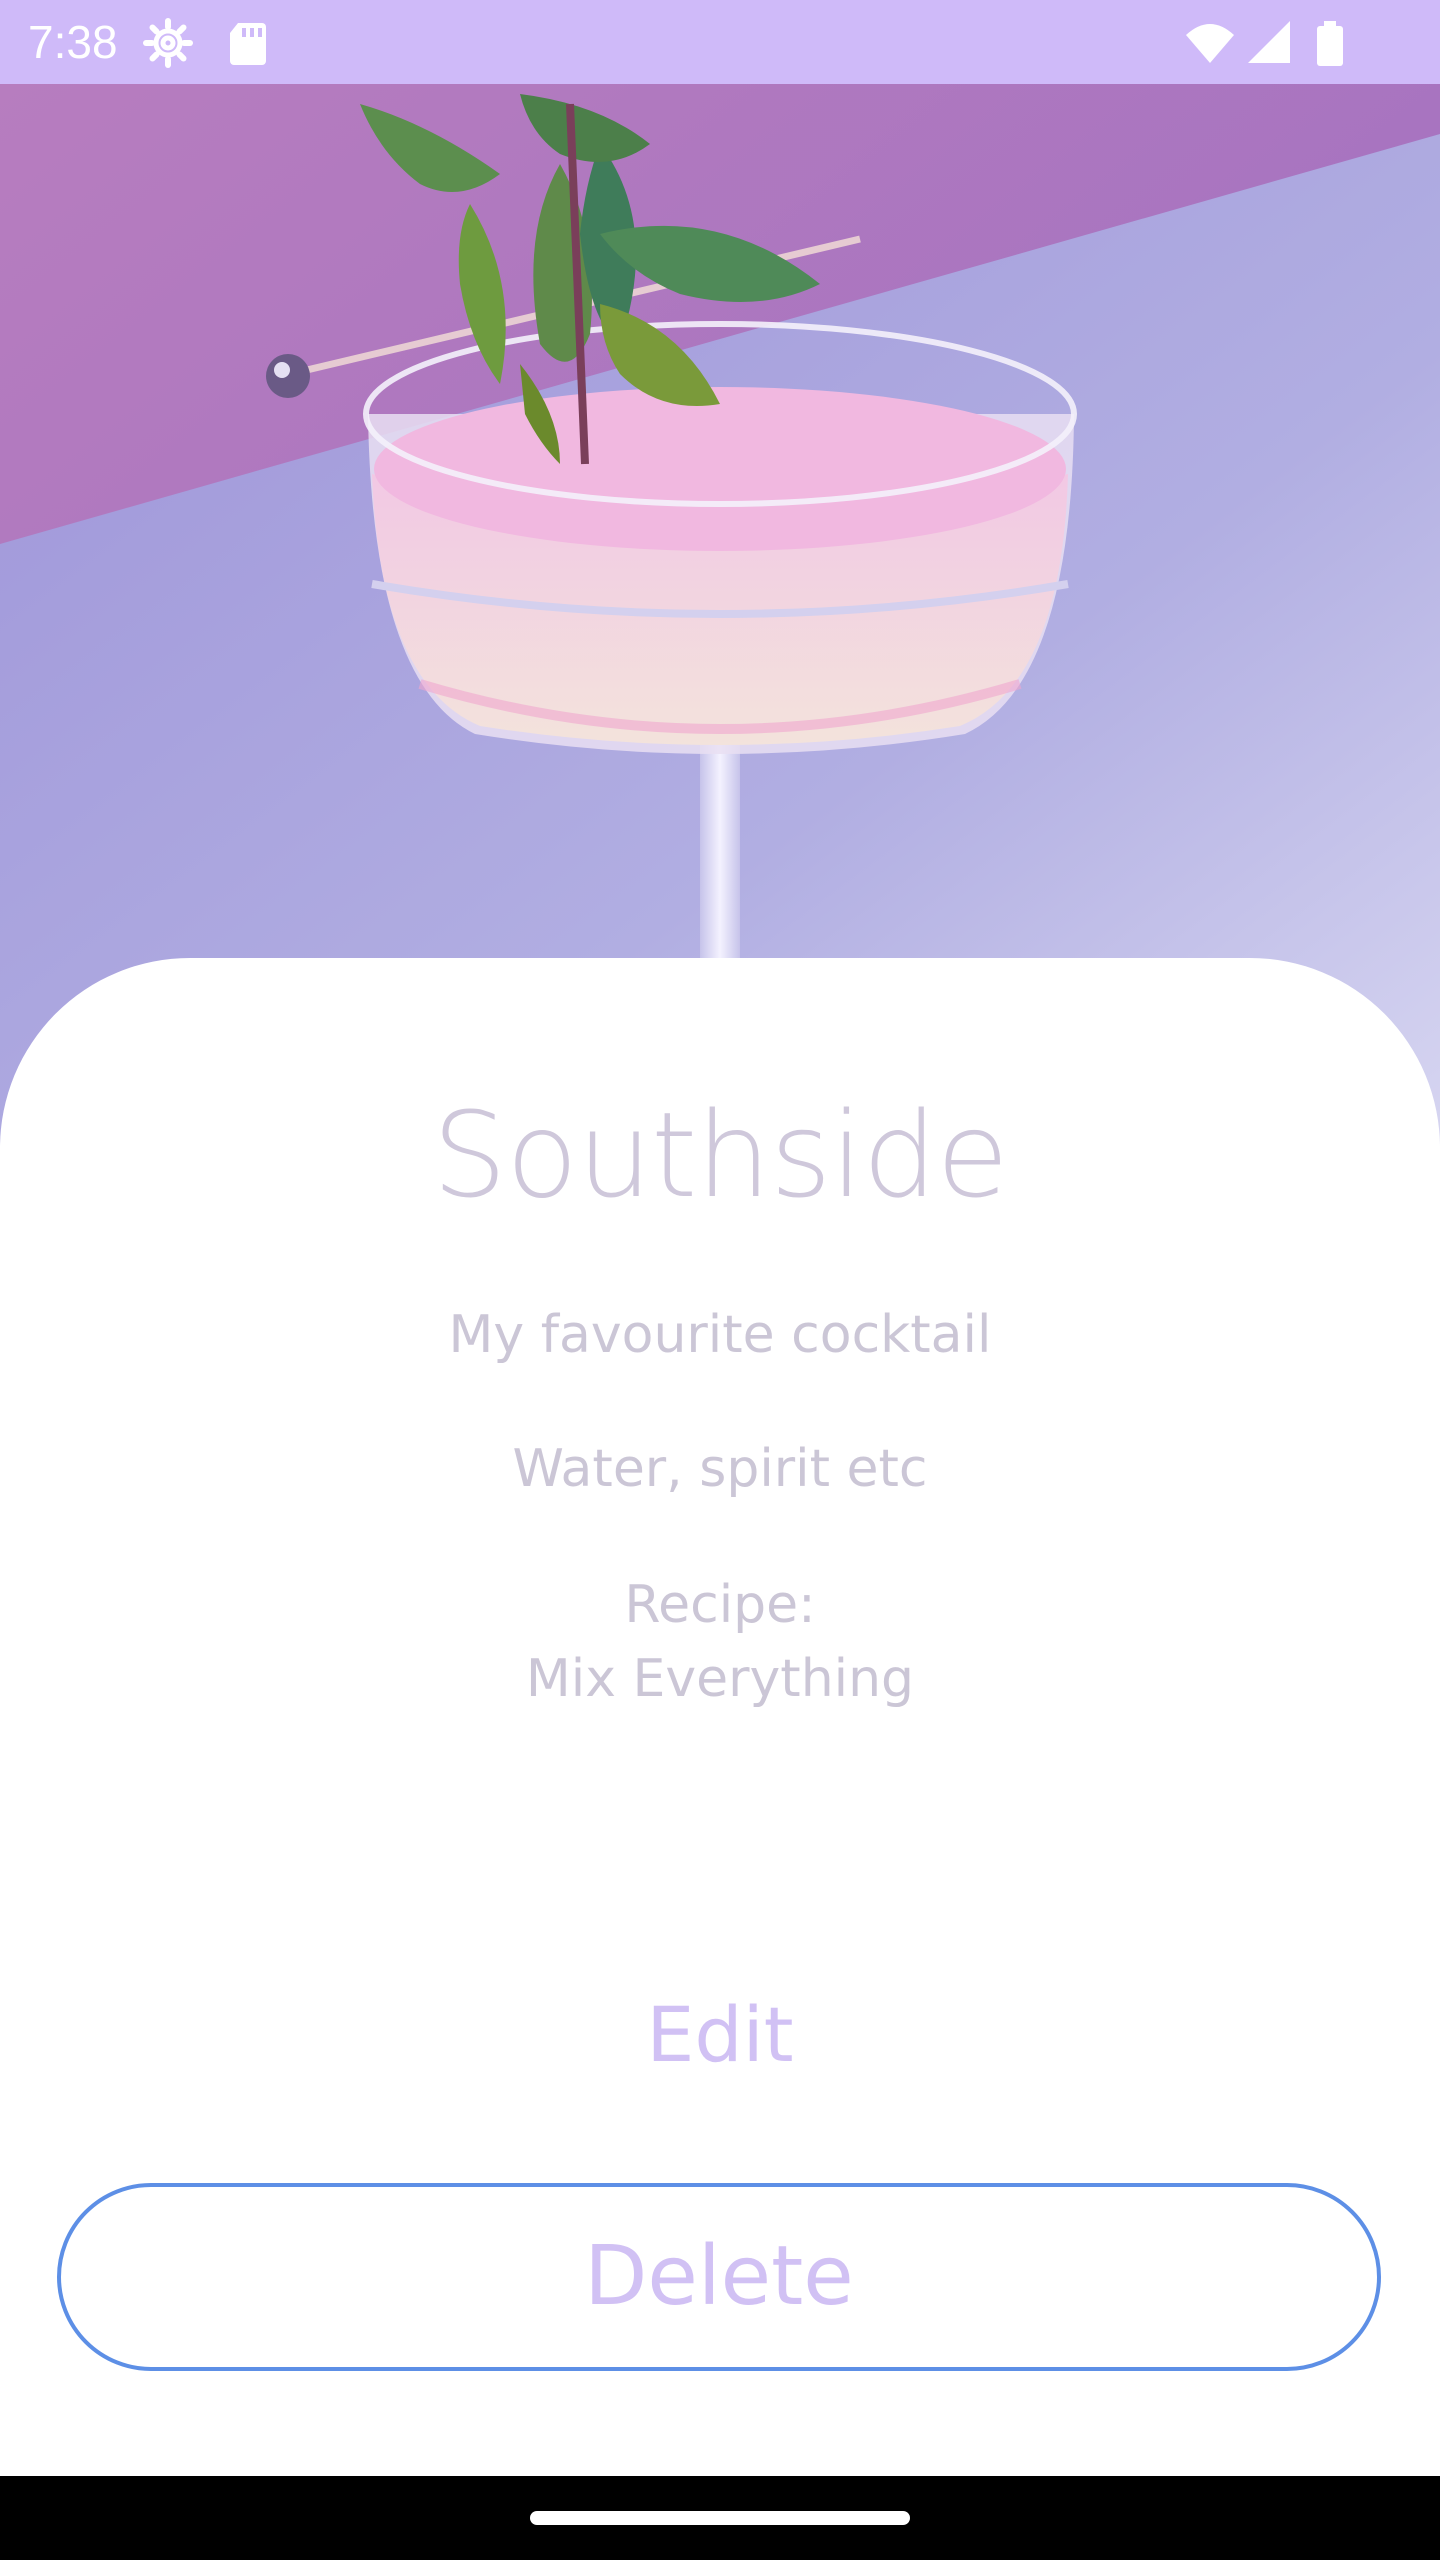  I want to click on battery-icon, so click(1330, 43).